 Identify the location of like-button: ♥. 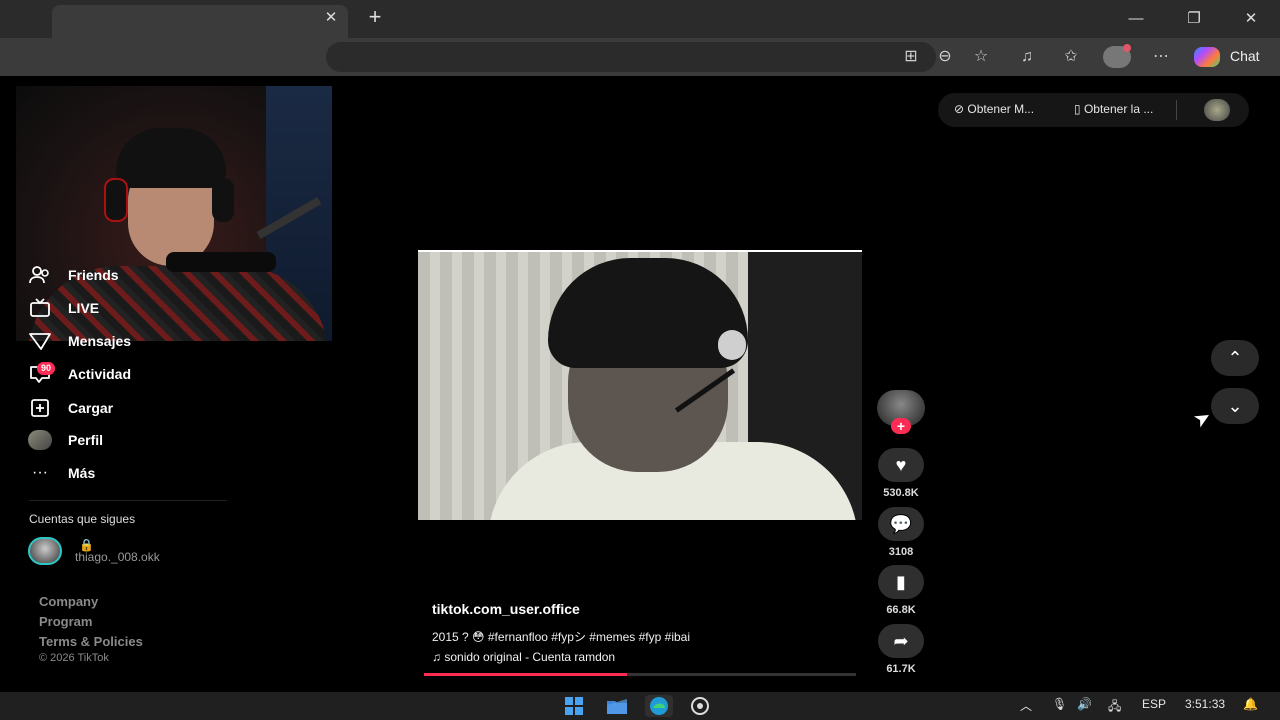
(901, 465).